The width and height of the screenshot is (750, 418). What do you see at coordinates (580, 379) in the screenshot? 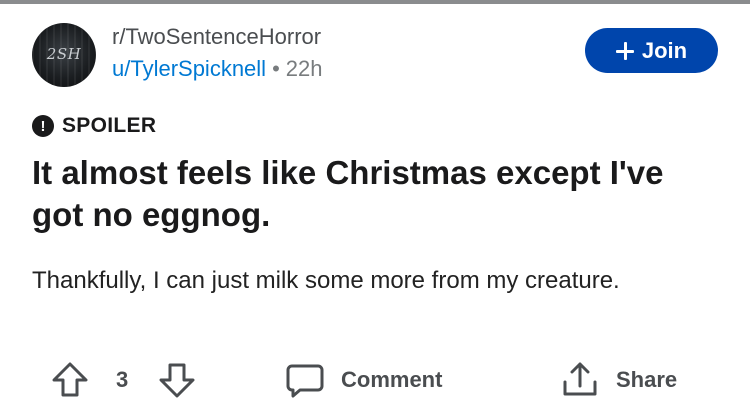
I see `share-icon` at bounding box center [580, 379].